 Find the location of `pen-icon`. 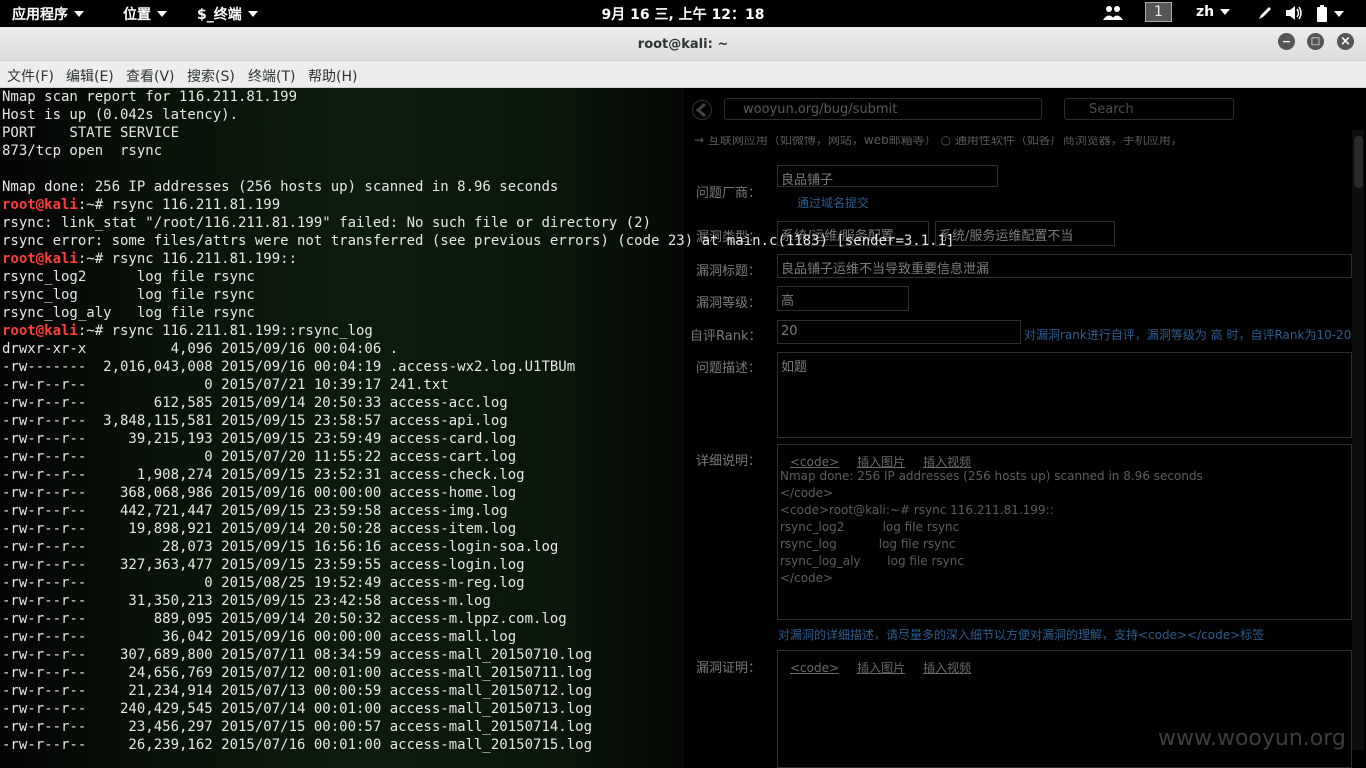

pen-icon is located at coordinates (1265, 13).